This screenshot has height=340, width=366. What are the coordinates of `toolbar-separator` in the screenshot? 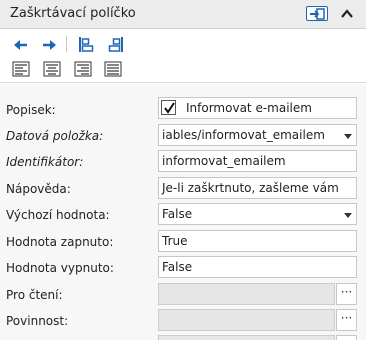 It's located at (66, 44).